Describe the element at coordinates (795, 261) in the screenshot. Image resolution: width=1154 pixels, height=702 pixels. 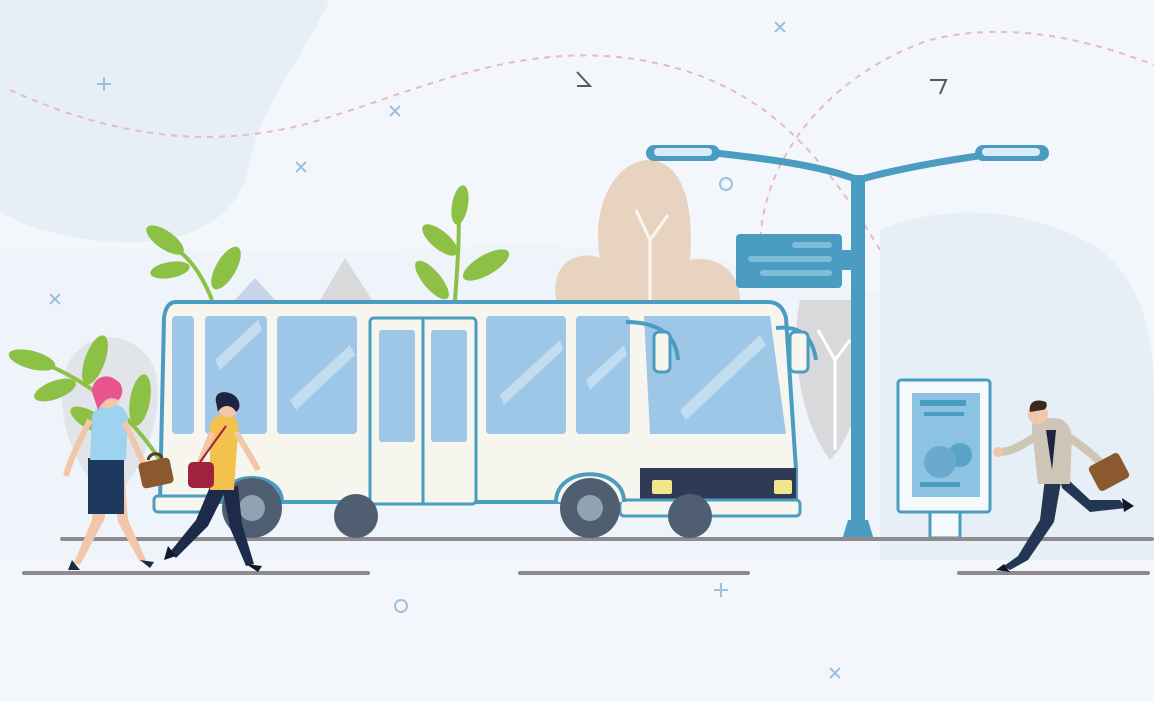
I see `bus-stop-sign` at that location.